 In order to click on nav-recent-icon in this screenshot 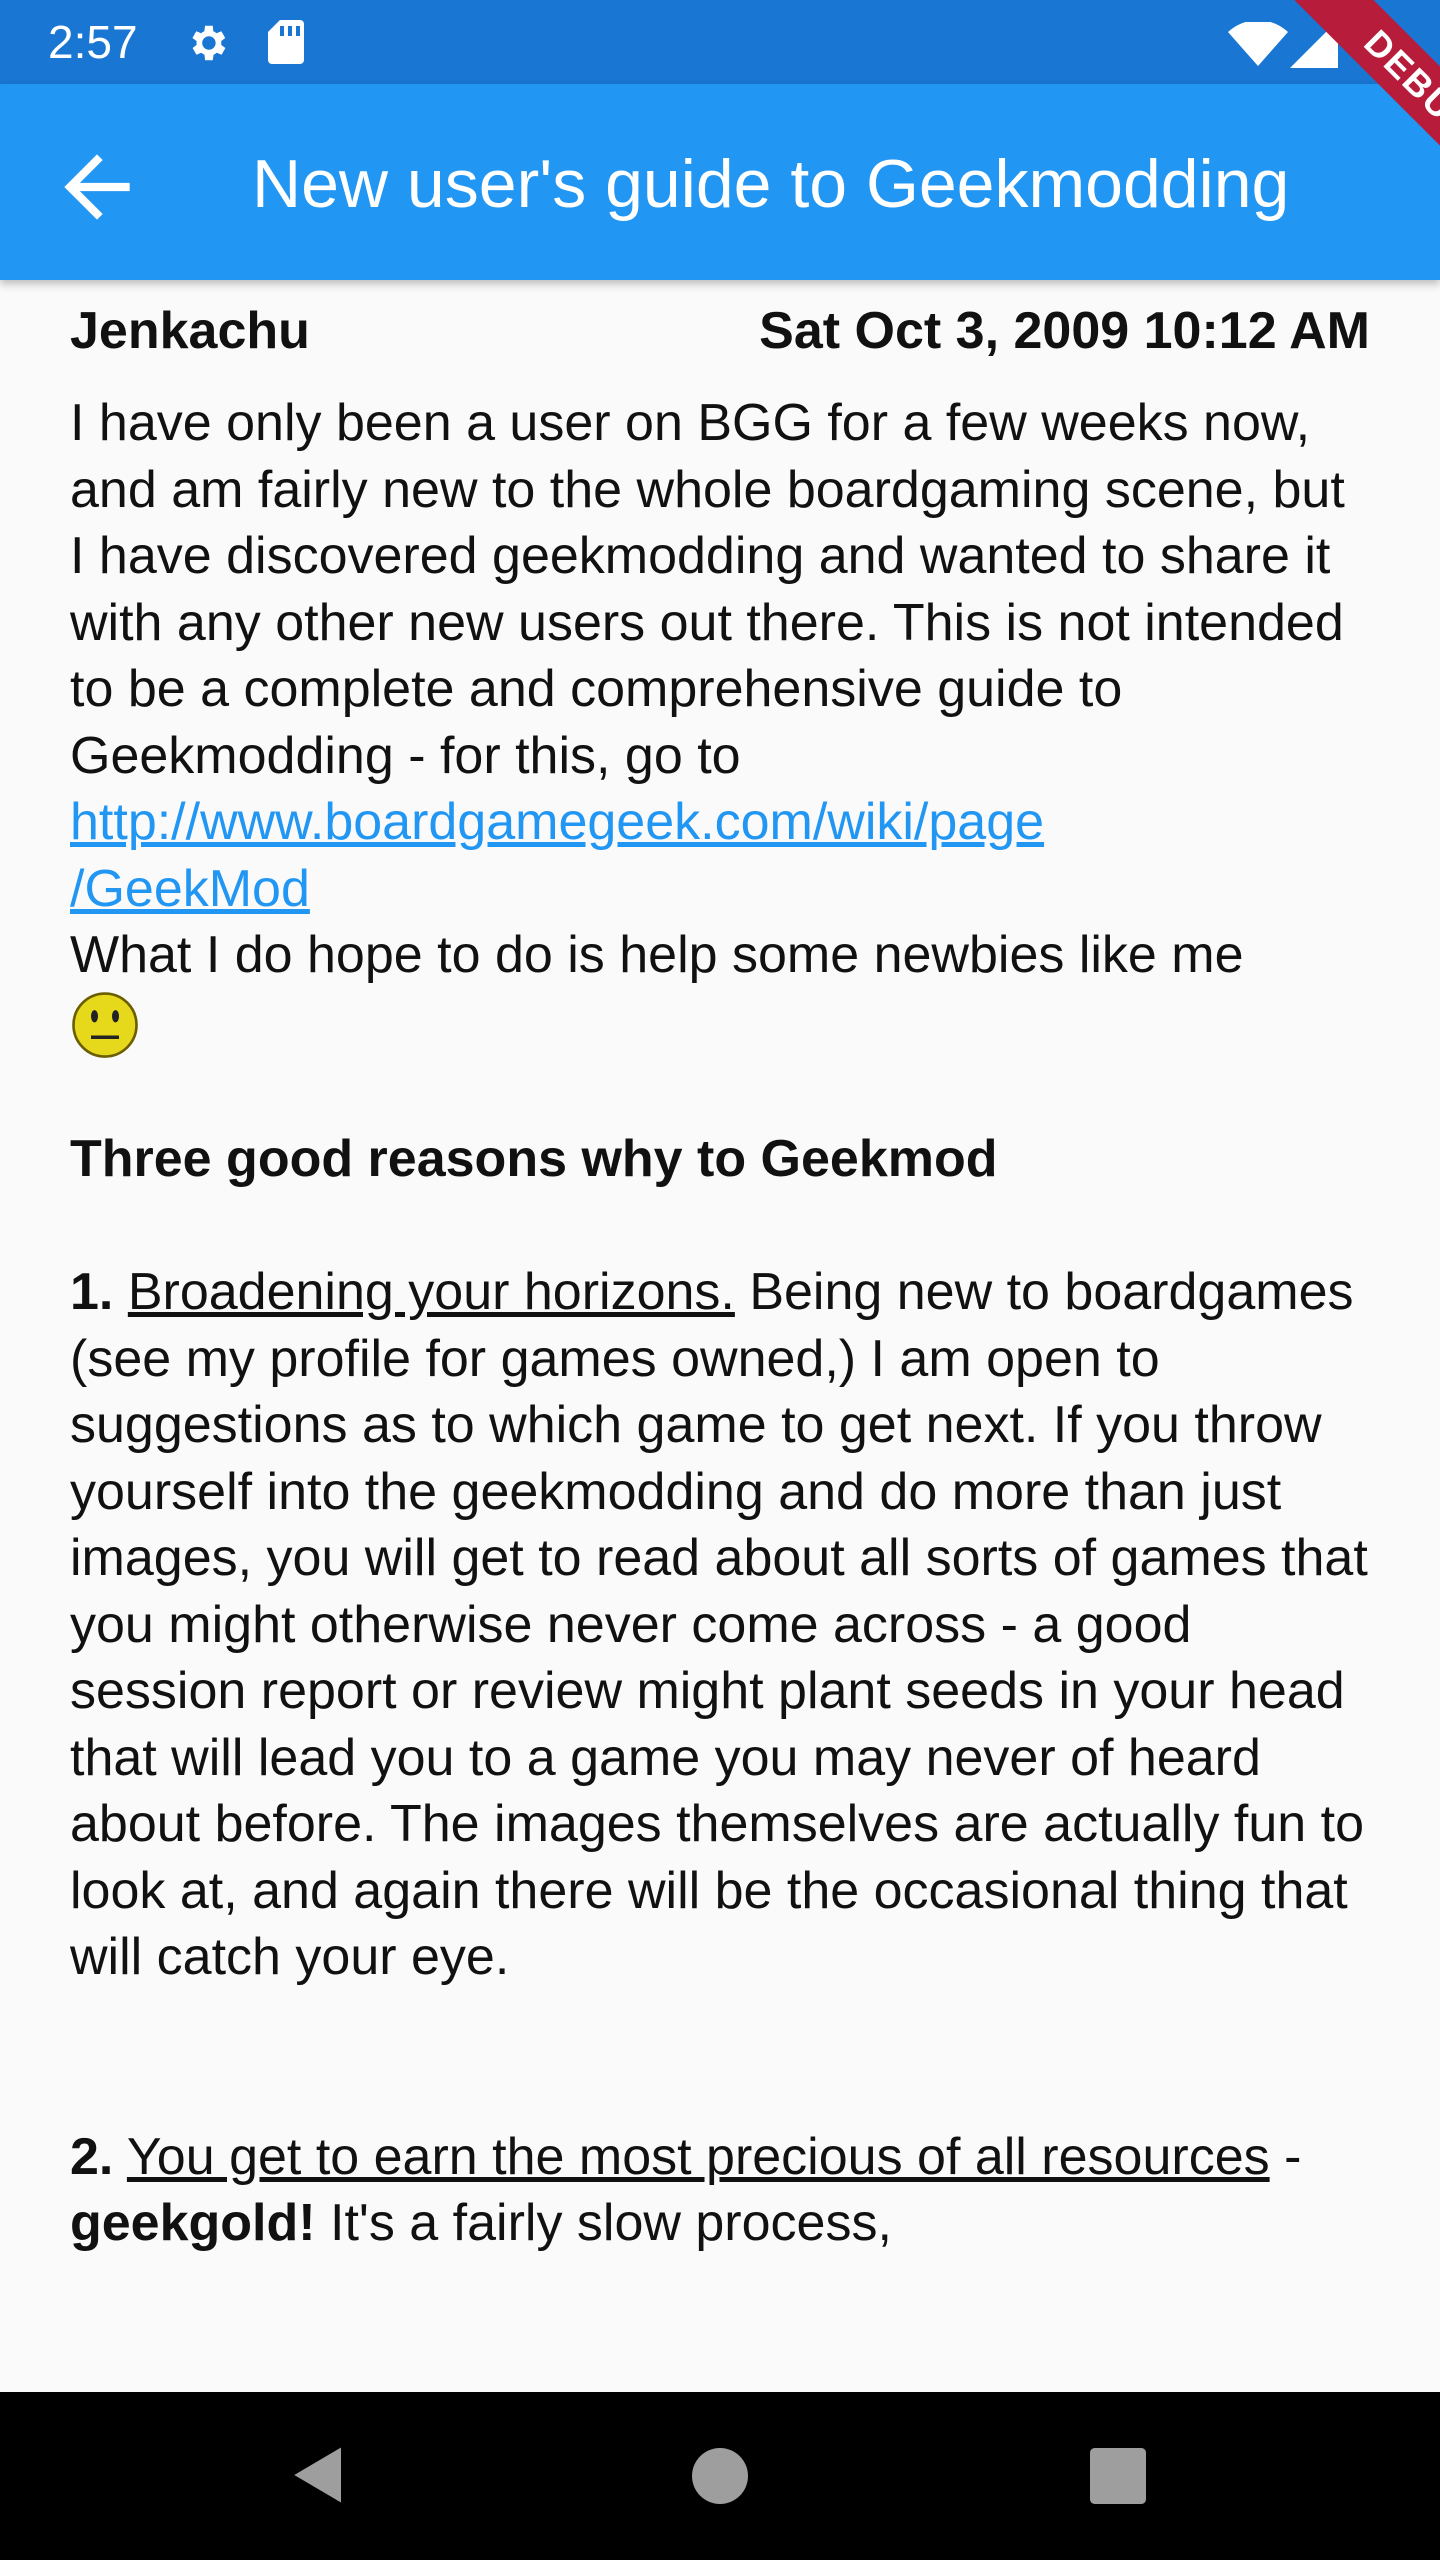, I will do `click(1118, 2476)`.